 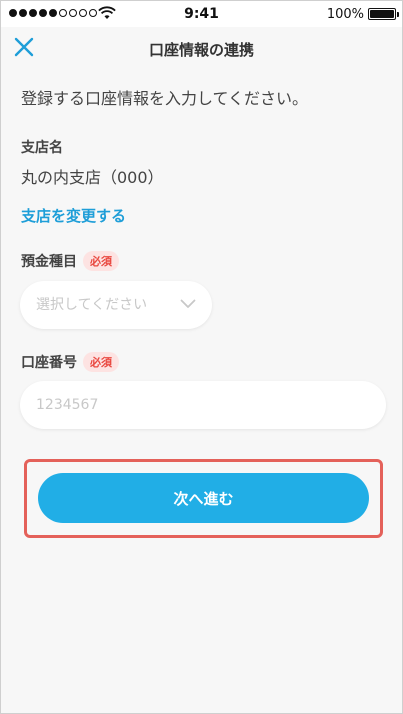 I want to click on deposit-type-select: 選択してください, so click(x=116, y=305).